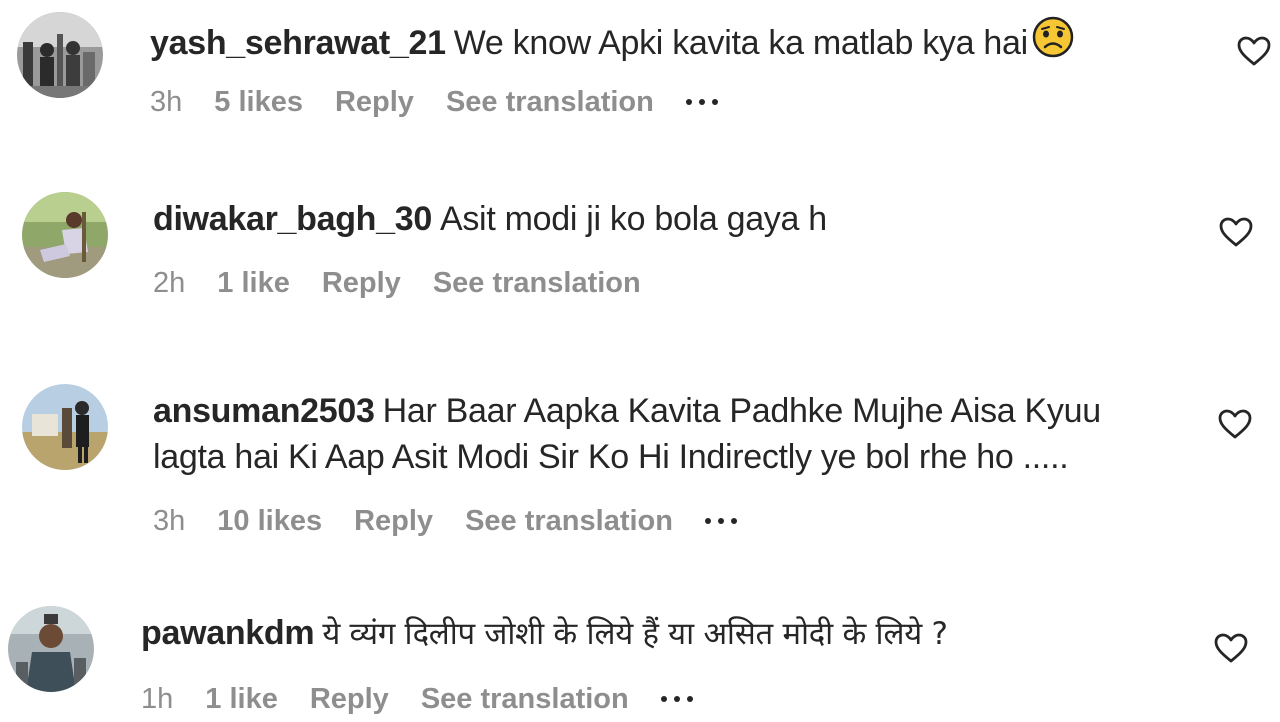 The width and height of the screenshot is (1280, 722). I want to click on likes-count: 10 likes, so click(269, 521).